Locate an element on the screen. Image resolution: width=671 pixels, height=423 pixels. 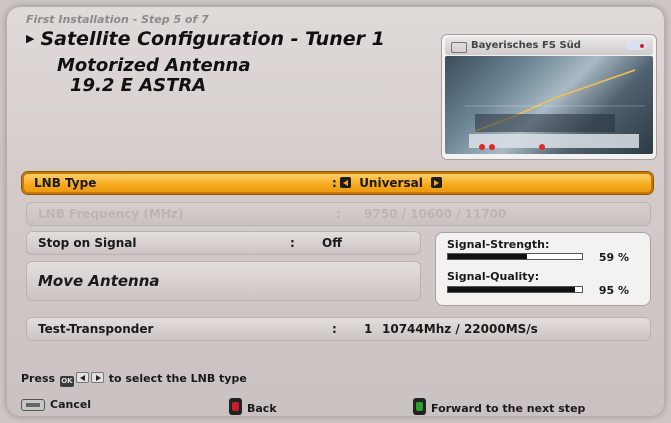
tv-preview: Bayerisches FS Süd is located at coordinates (549, 97).